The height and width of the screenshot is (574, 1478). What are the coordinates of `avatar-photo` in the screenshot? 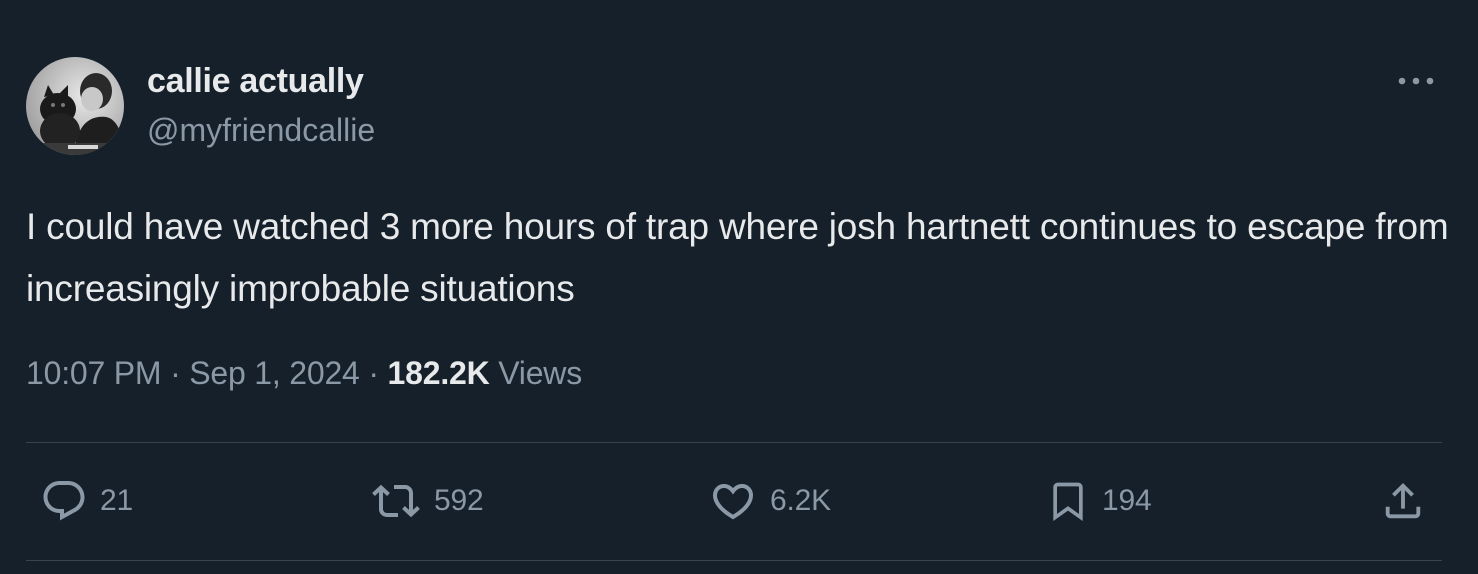 It's located at (75, 106).